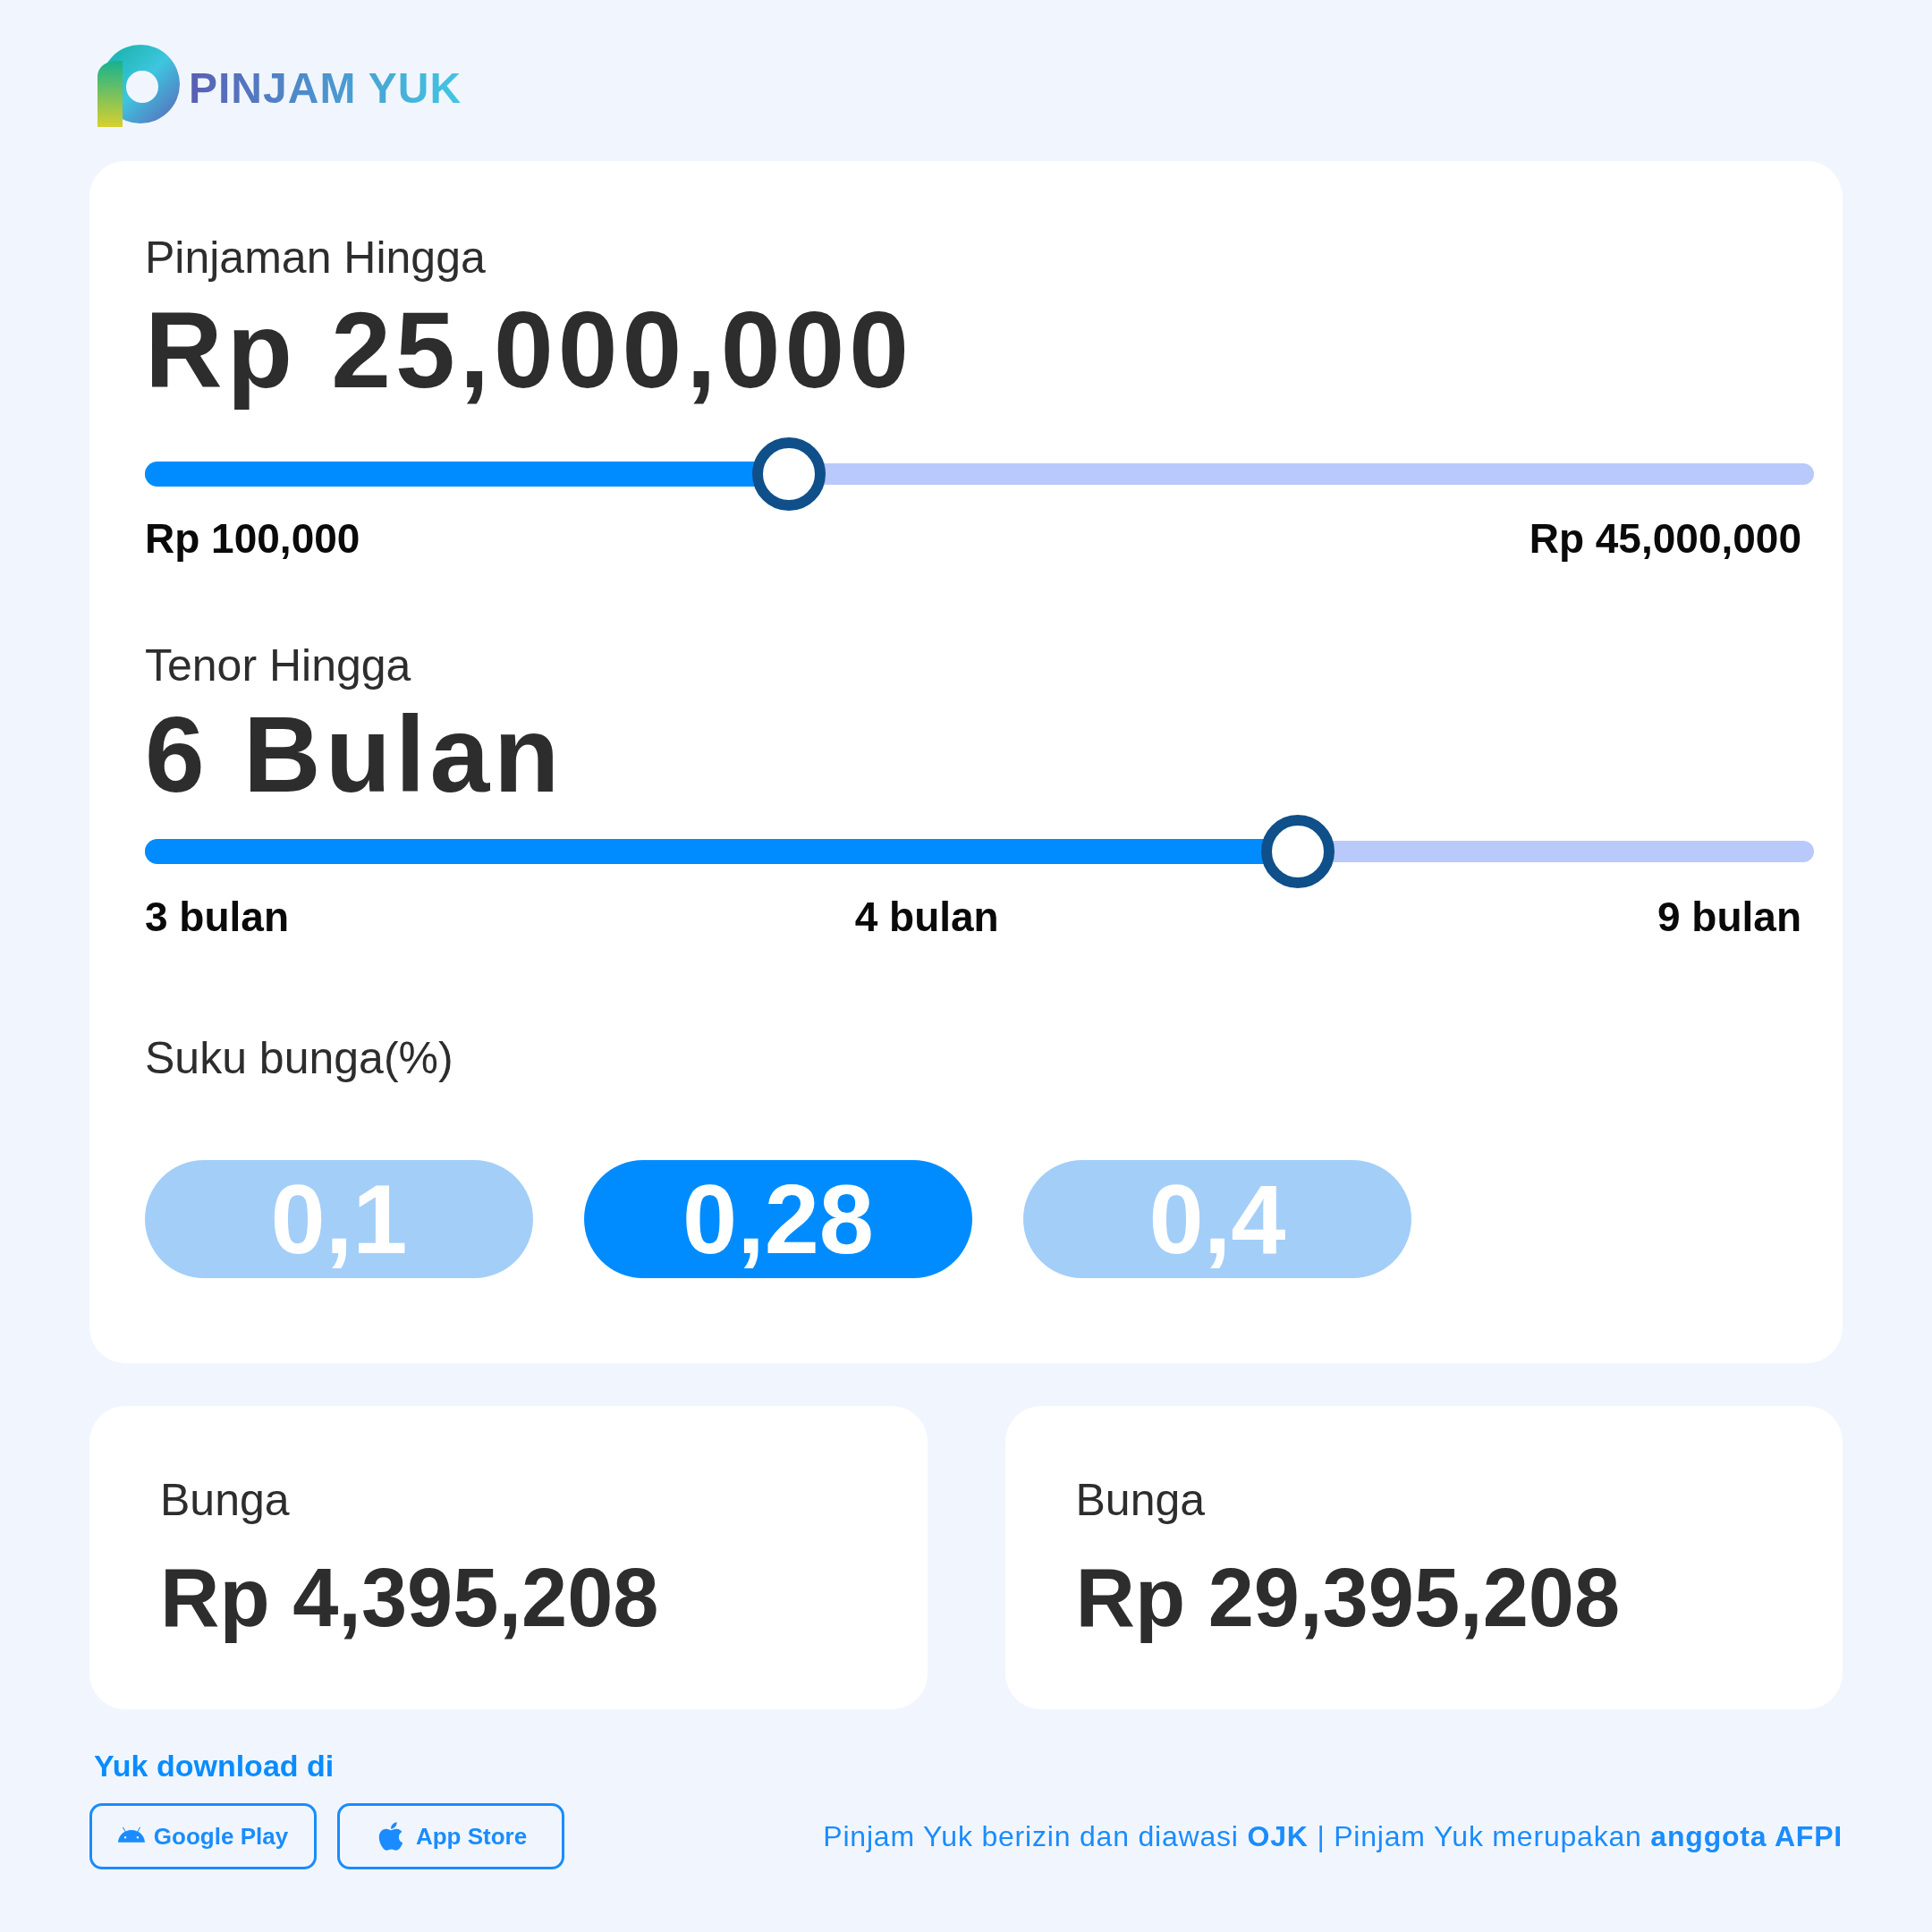 The width and height of the screenshot is (1932, 1932). Describe the element at coordinates (214, 1766) in the screenshot. I see `download-label: Yuk download di` at that location.